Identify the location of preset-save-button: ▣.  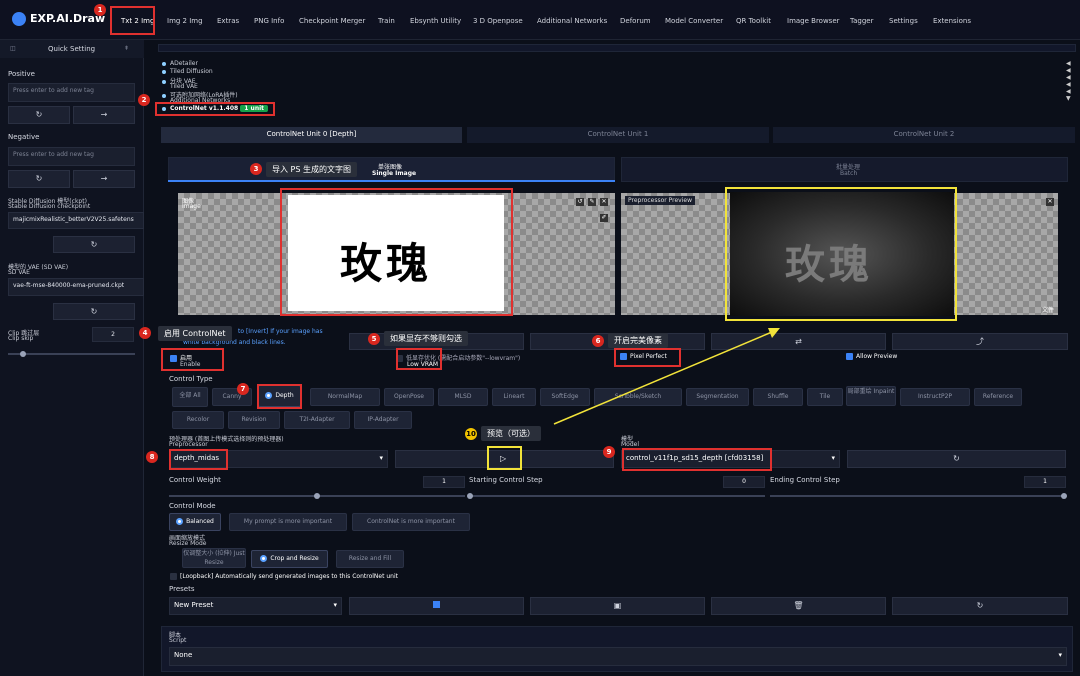
(617, 606).